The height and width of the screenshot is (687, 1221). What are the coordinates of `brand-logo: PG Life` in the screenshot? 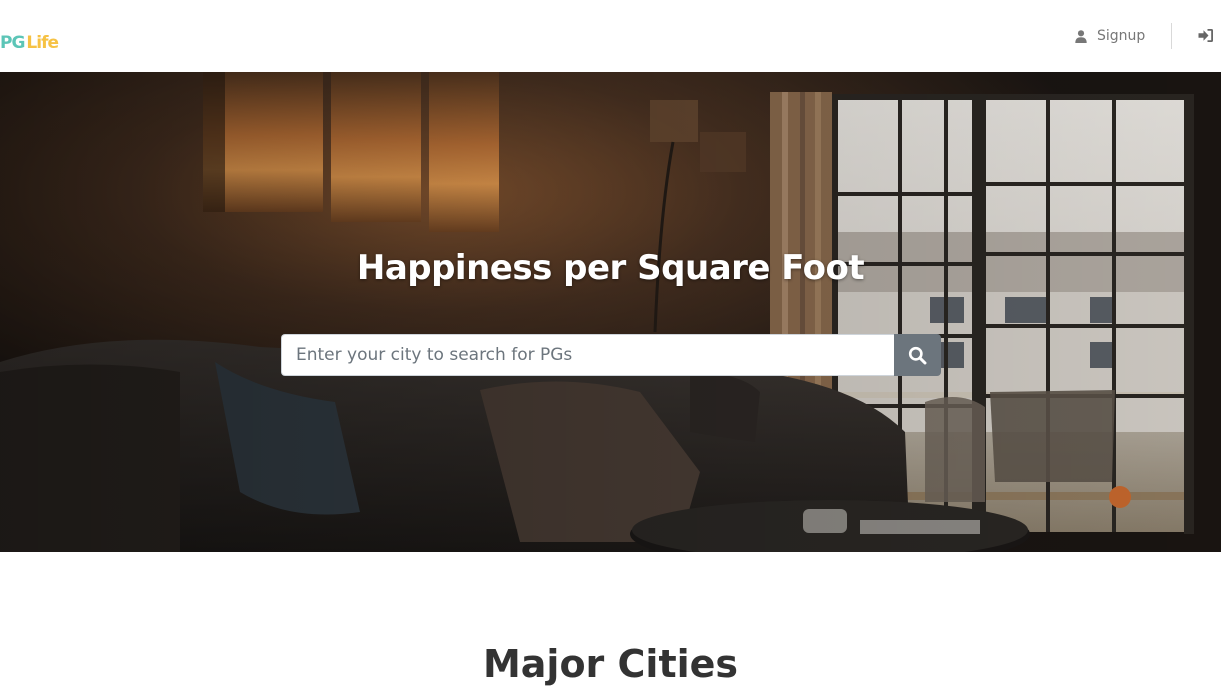 It's located at (29, 43).